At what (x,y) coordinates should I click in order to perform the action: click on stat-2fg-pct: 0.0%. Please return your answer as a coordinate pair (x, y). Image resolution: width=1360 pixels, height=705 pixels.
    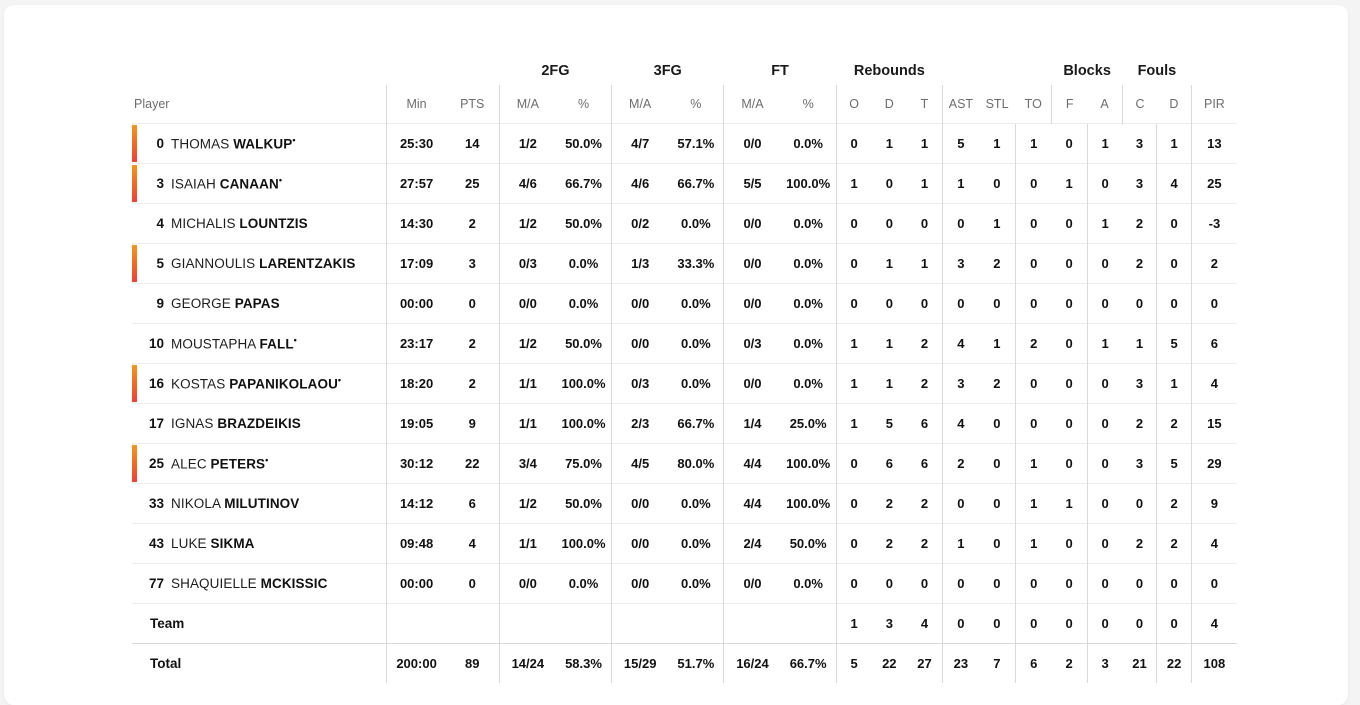
    Looking at the image, I should click on (583, 302).